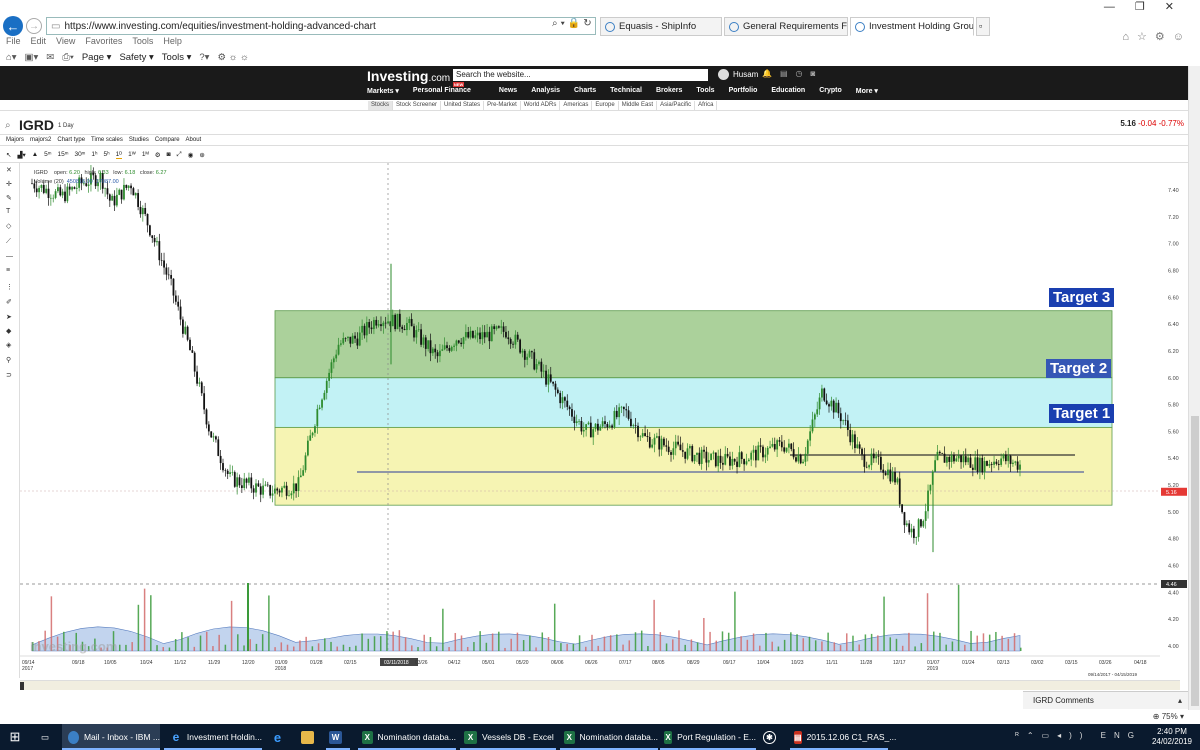 This screenshot has height=750, width=1200. I want to click on user-menu: Husam, so click(738, 74).